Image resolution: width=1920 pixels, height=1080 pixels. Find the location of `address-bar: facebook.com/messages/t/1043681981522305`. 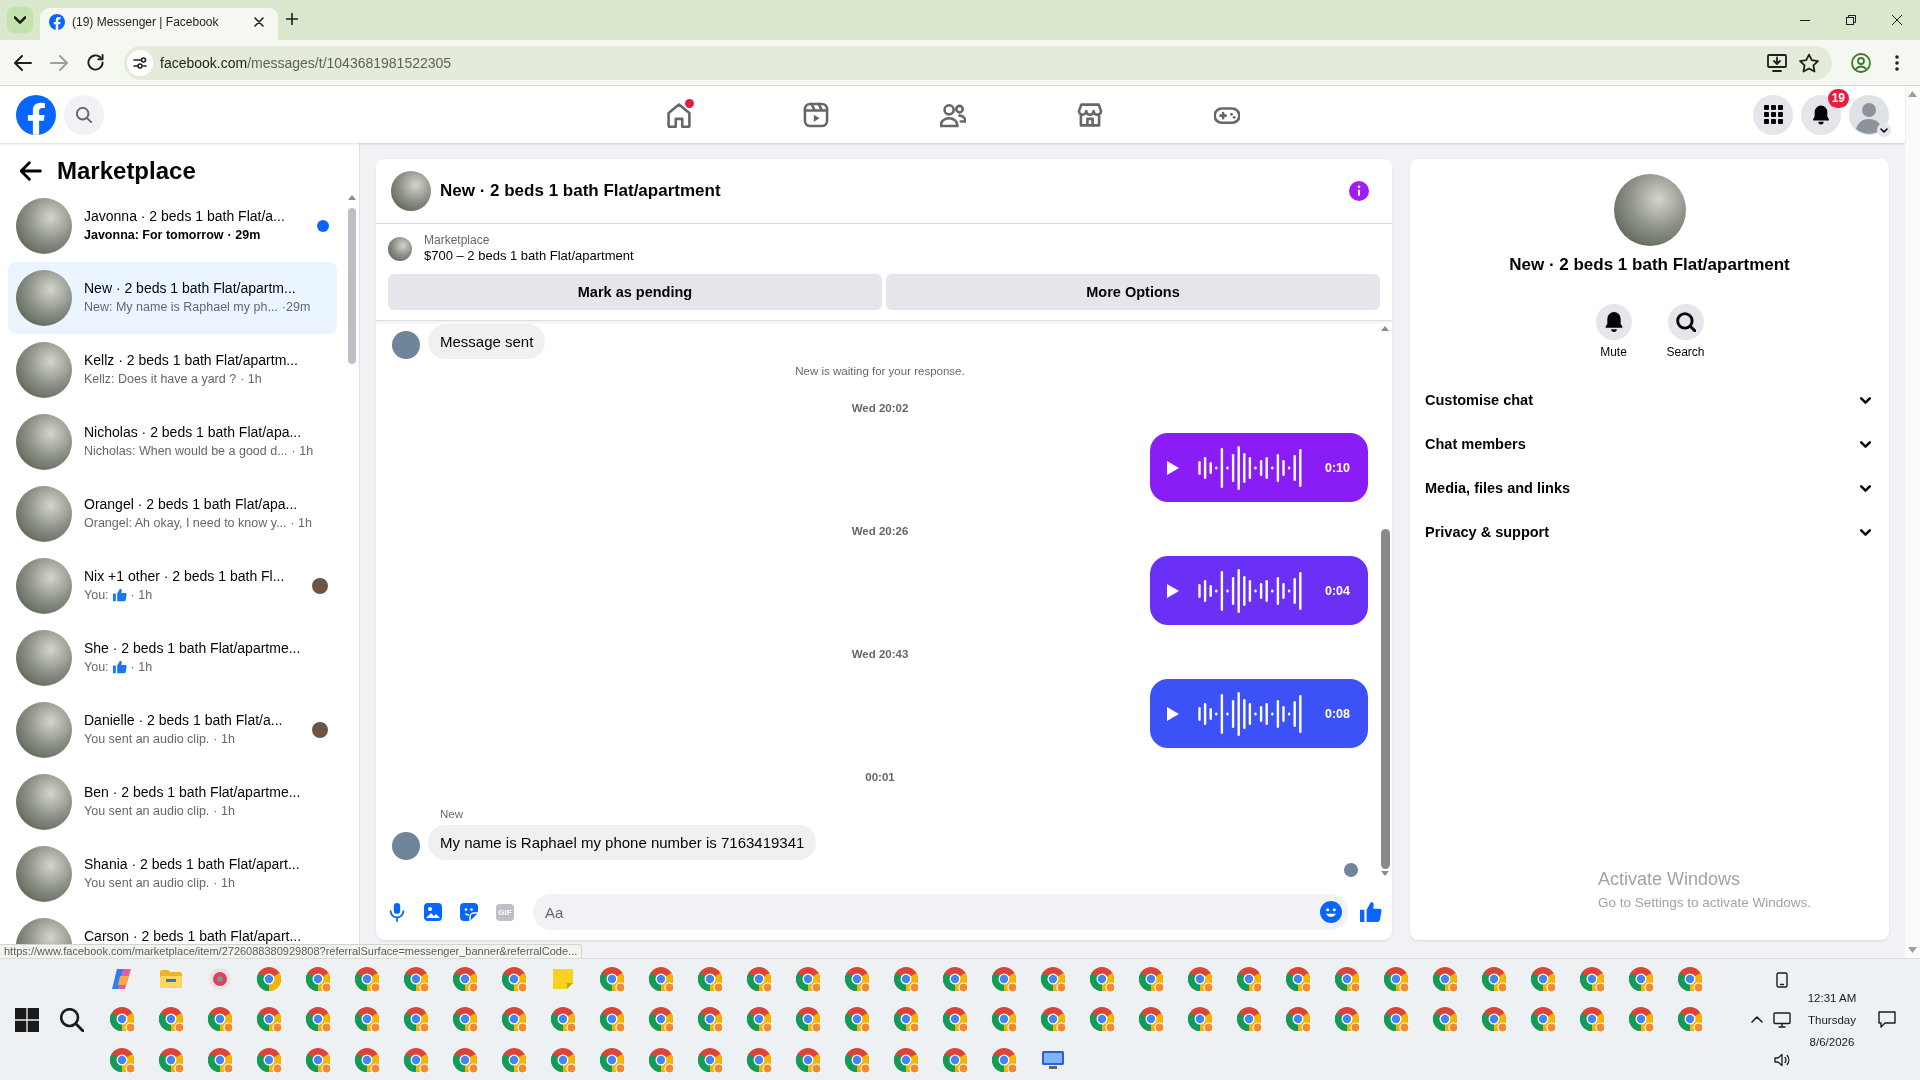

address-bar: facebook.com/messages/t/1043681981522305 is located at coordinates (978, 62).